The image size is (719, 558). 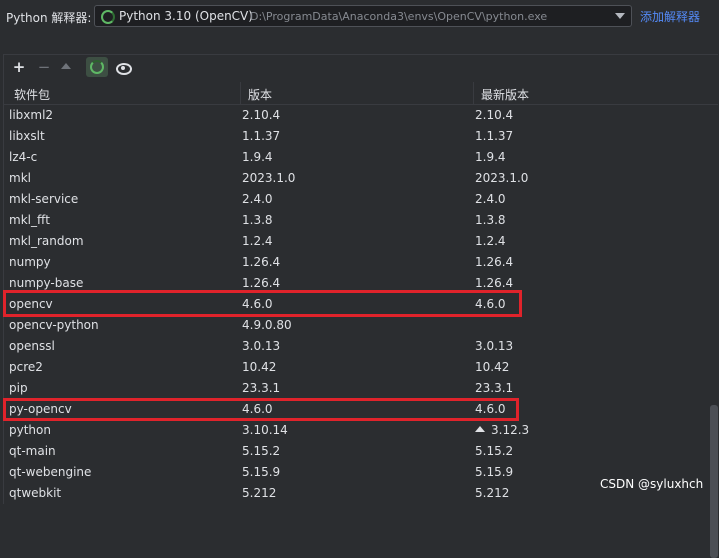 I want to click on package-name-cell: numpy, so click(x=30, y=262).